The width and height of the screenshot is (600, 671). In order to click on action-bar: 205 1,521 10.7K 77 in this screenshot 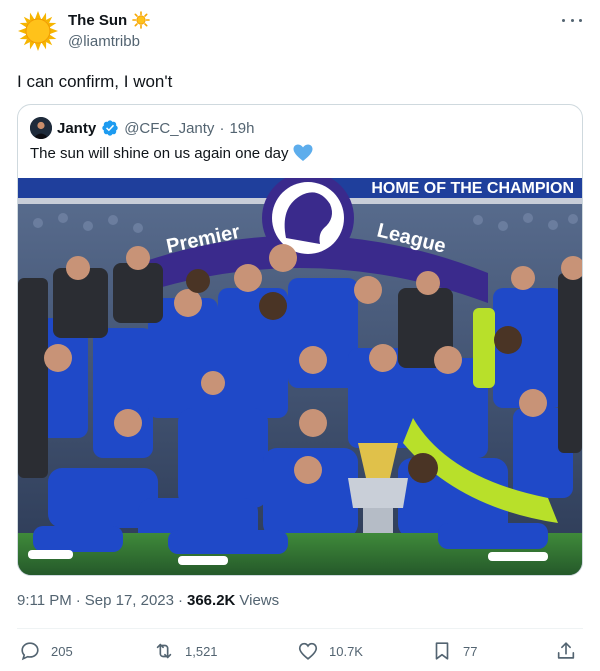, I will do `click(300, 651)`.